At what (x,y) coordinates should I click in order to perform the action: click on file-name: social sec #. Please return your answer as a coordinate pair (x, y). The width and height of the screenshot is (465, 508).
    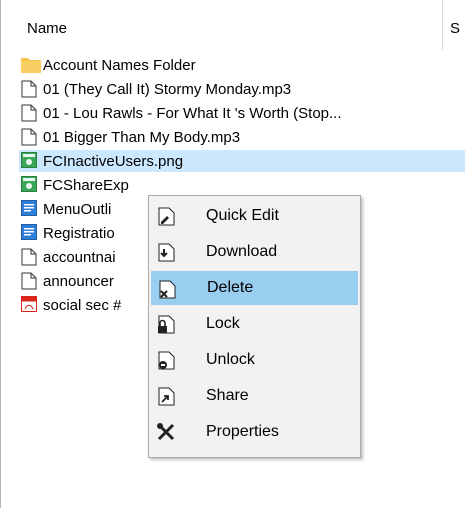
    Looking at the image, I should click on (82, 305).